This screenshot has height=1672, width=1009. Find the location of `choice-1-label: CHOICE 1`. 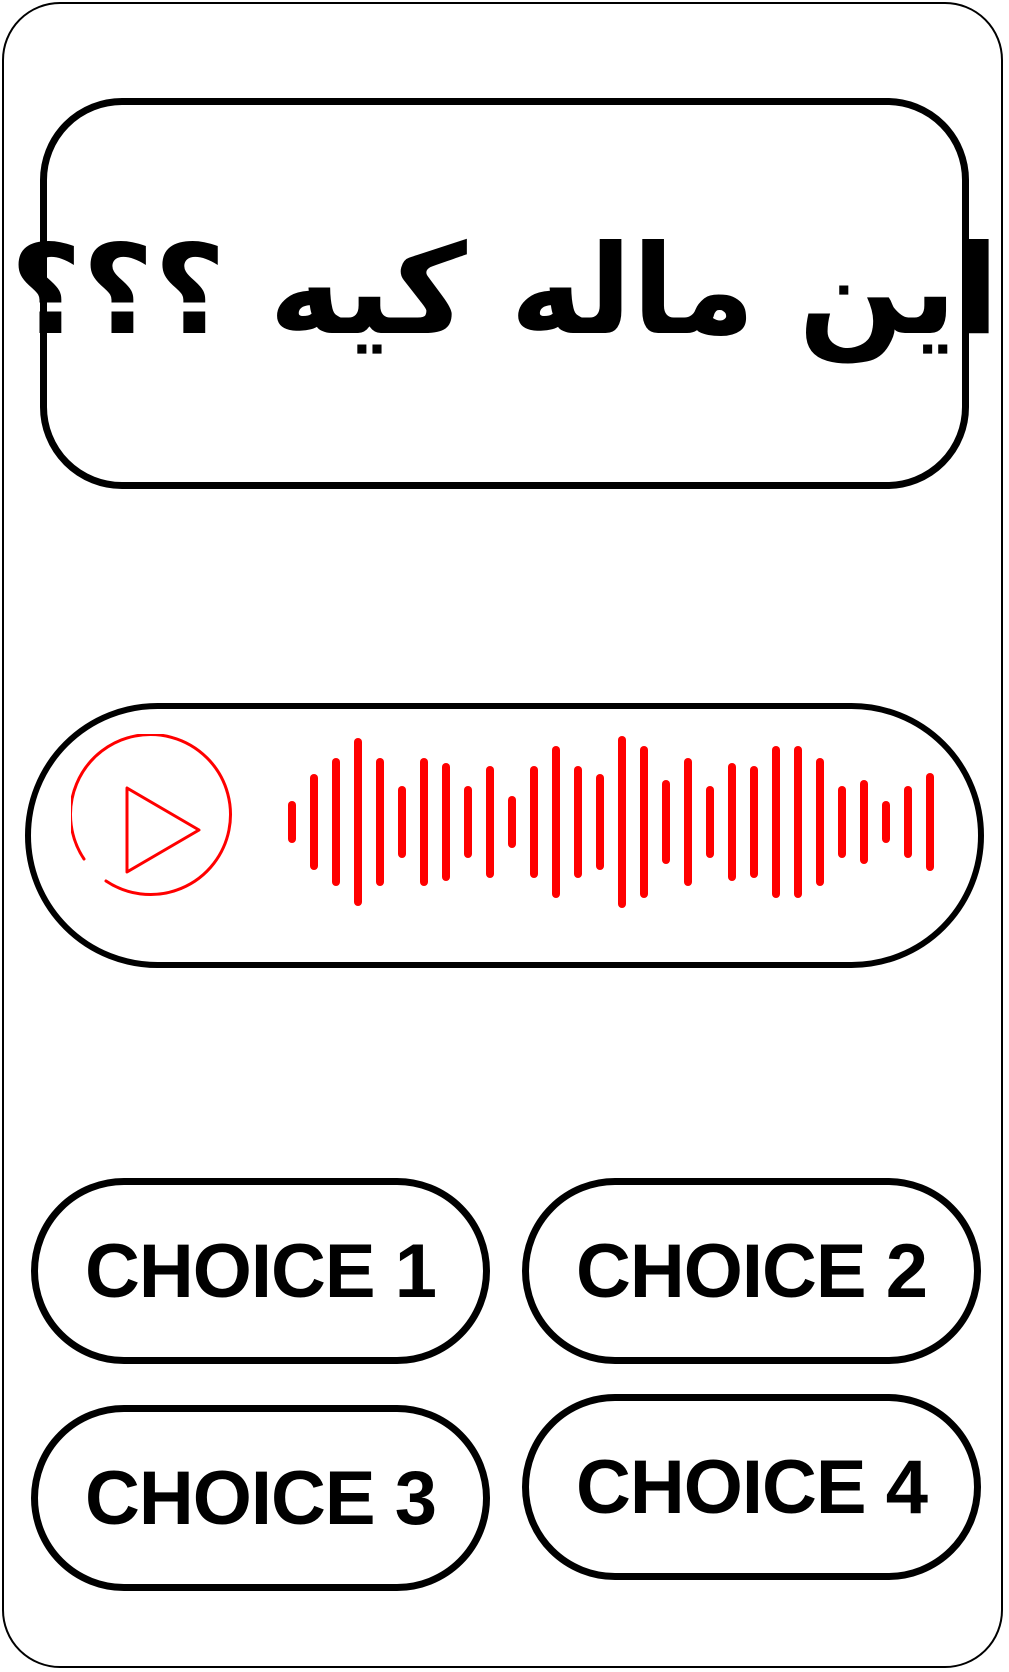

choice-1-label: CHOICE 1 is located at coordinates (261, 1271).